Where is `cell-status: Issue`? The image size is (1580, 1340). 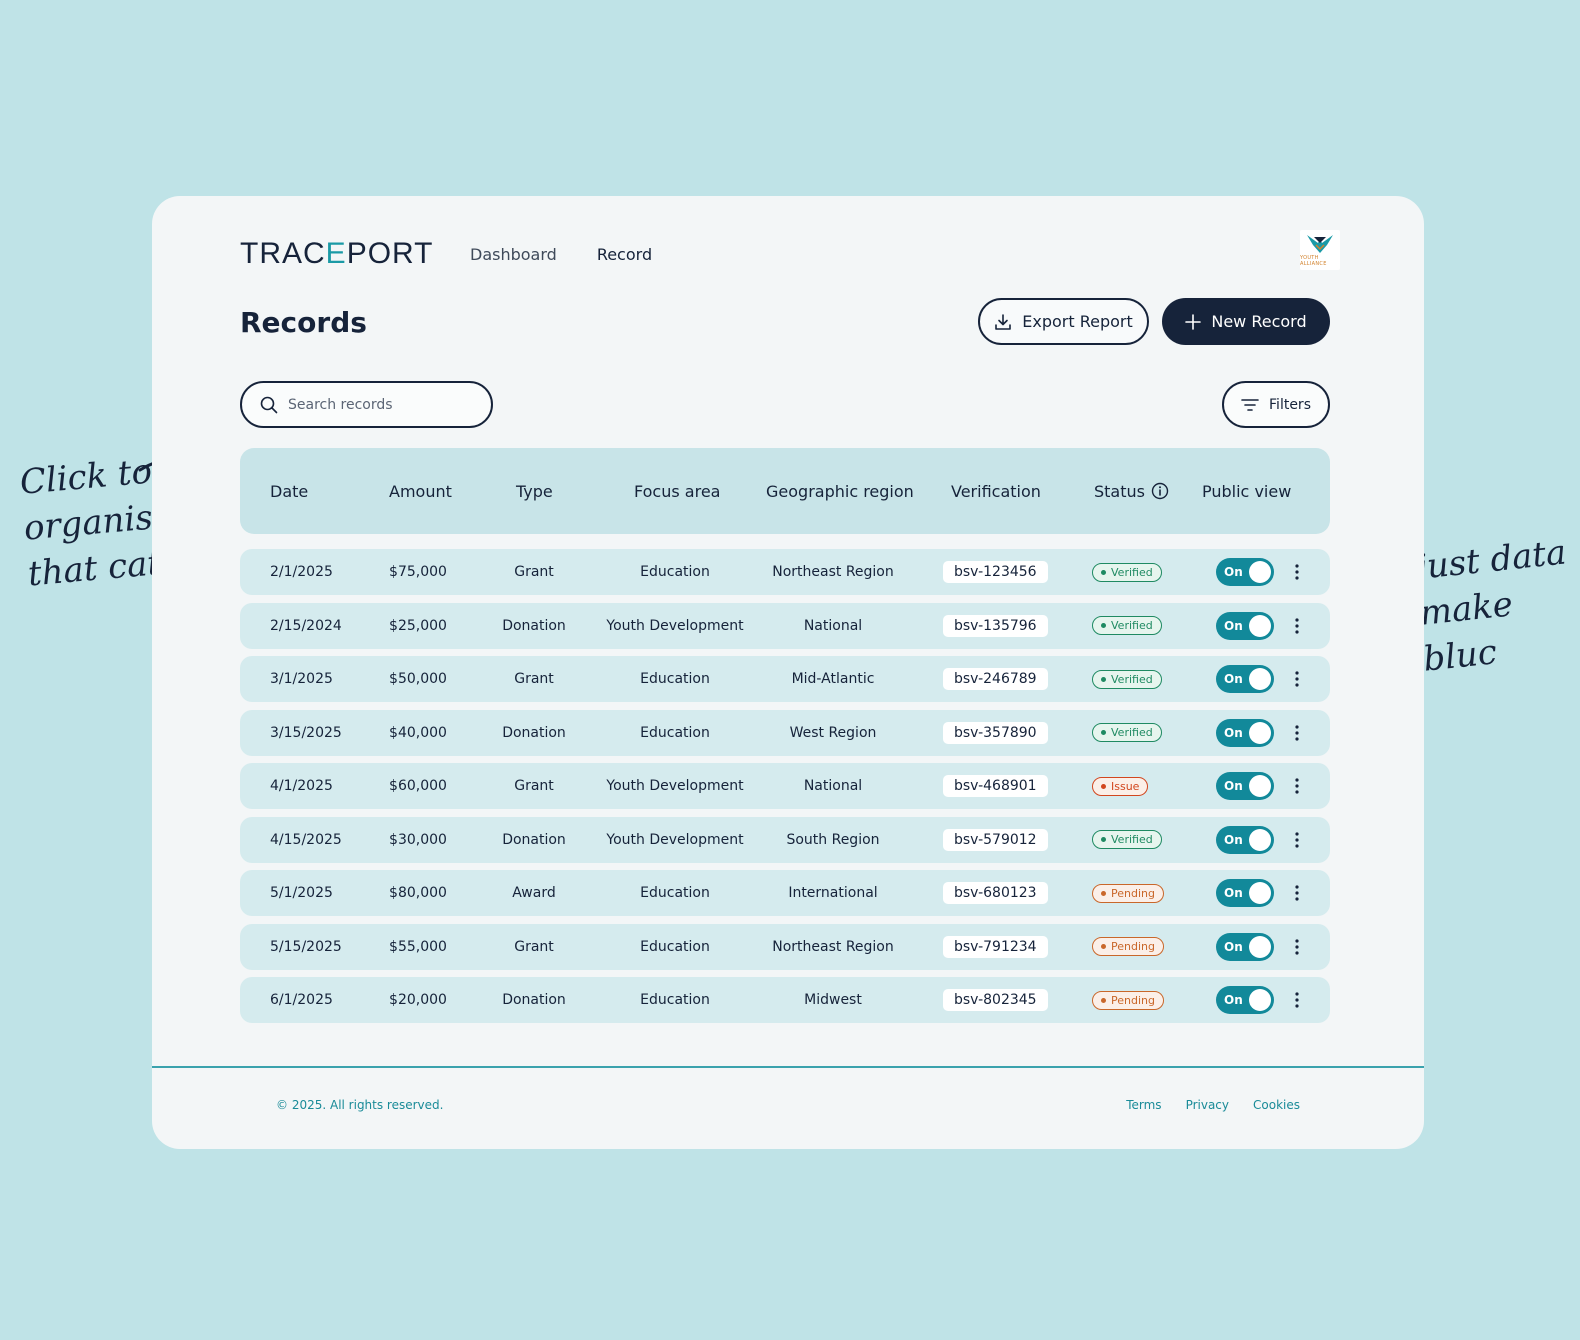
cell-status: Issue is located at coordinates (1120, 786).